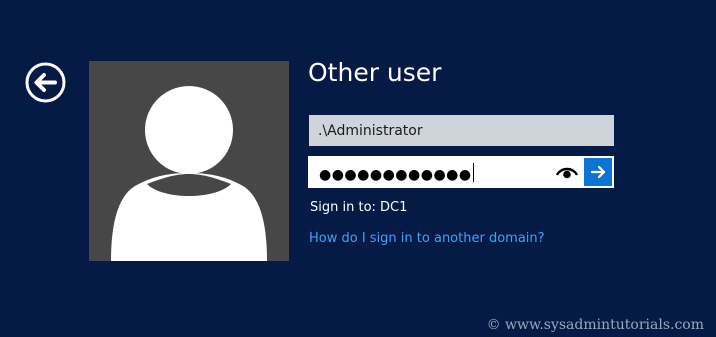 The height and width of the screenshot is (337, 716). What do you see at coordinates (375, 72) in the screenshot?
I see `page-title: Other user` at bounding box center [375, 72].